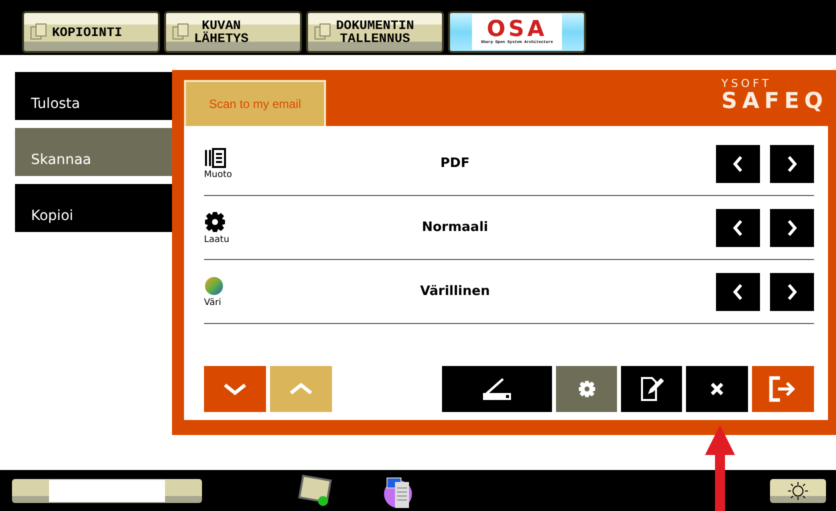  Describe the element at coordinates (91, 32) in the screenshot. I see `mode-tab: KOPIOINTI` at that location.